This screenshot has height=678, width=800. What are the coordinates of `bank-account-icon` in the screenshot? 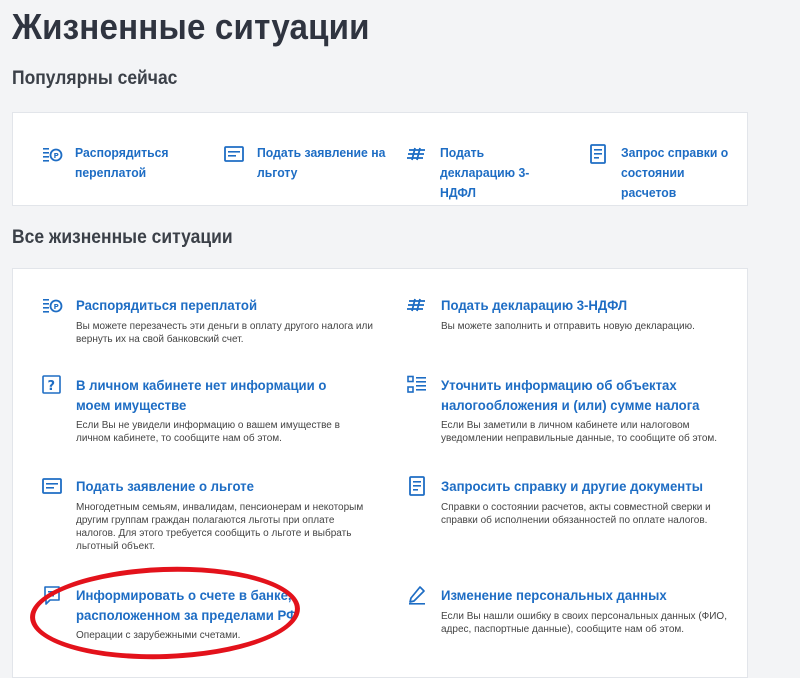 It's located at (52, 595).